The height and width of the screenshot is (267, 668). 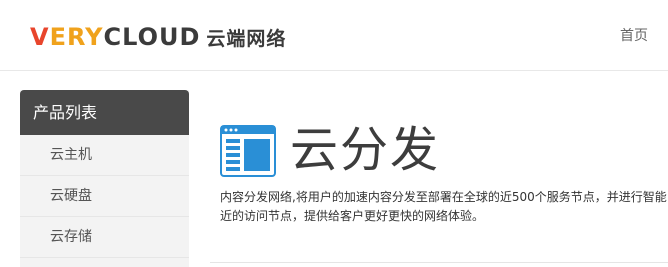 What do you see at coordinates (76, 37) in the screenshot?
I see `logo-wordmark-ery: ERY` at bounding box center [76, 37].